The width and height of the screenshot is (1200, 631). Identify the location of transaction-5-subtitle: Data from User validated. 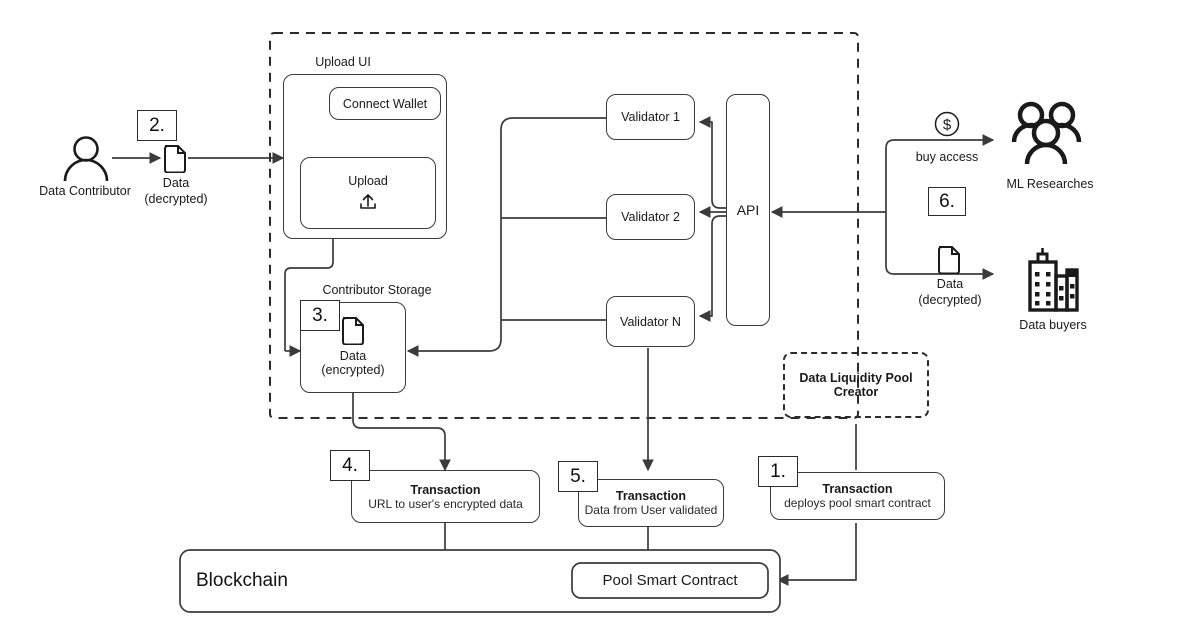
(651, 510).